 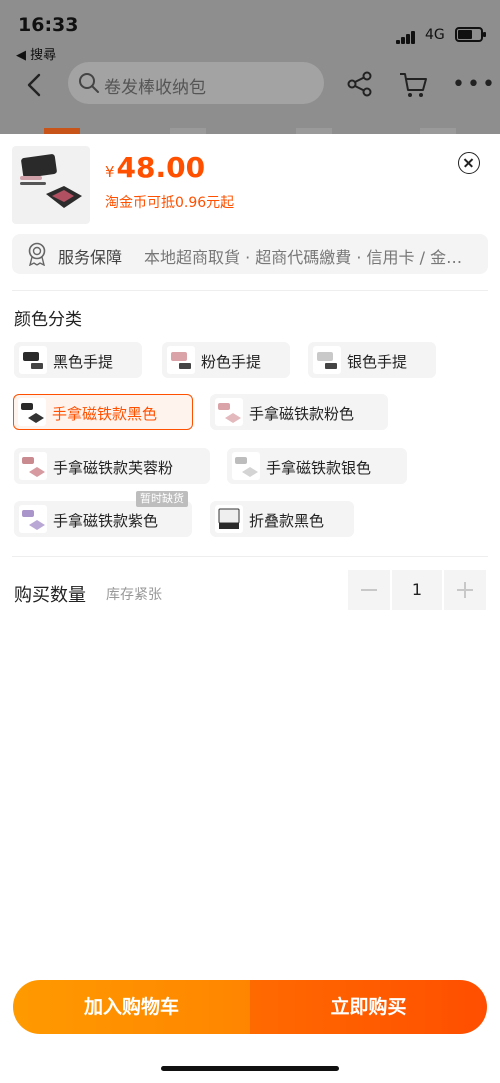 What do you see at coordinates (83, 362) in the screenshot?
I see `variant-label: 黑色手提` at bounding box center [83, 362].